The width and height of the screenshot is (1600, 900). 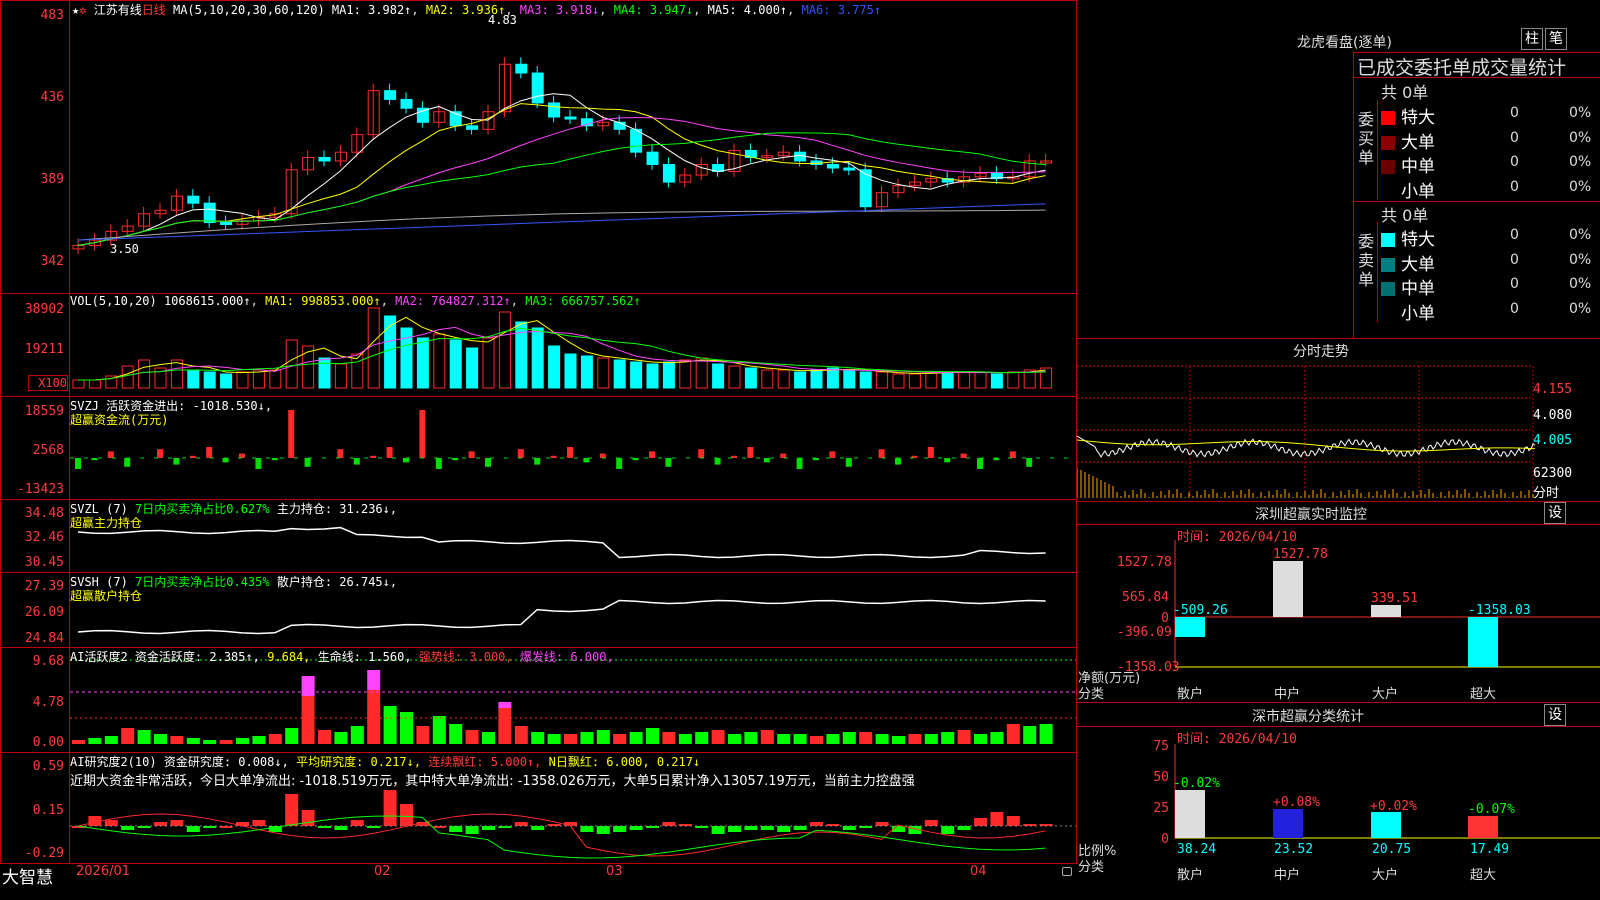 What do you see at coordinates (747, 10) in the screenshot?
I see `ma5-value: MA5: 4.000↑` at bounding box center [747, 10].